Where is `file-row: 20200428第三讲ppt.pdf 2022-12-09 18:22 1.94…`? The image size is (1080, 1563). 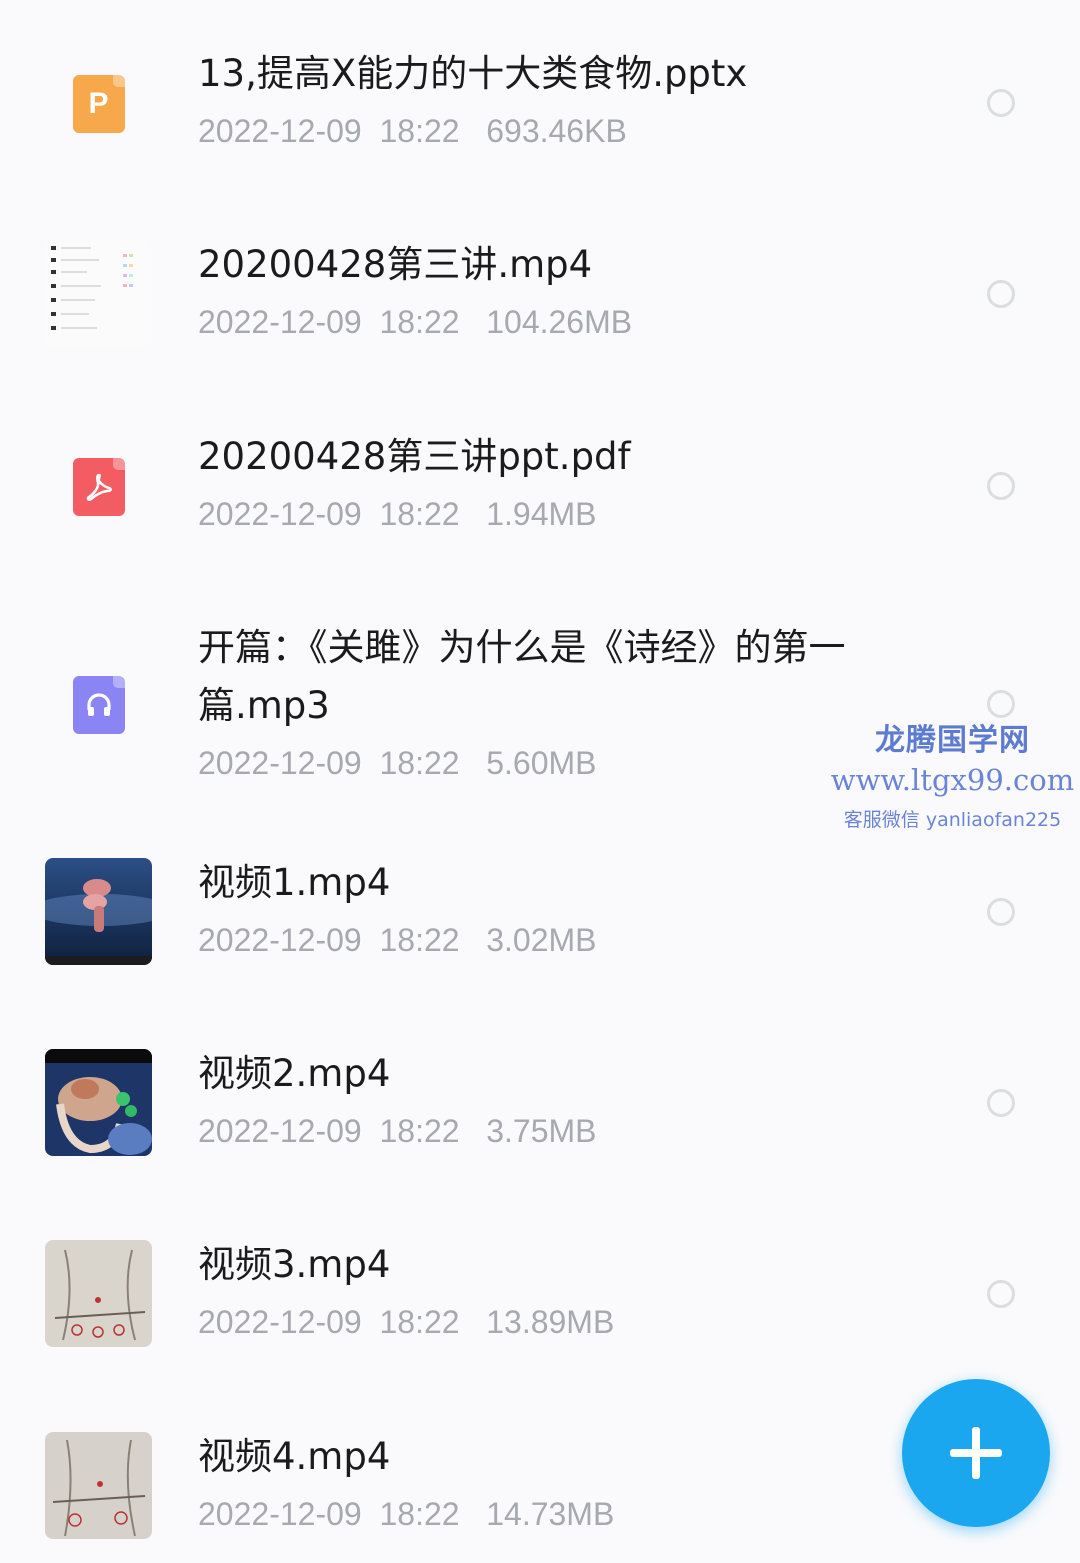 file-row: 20200428第三讲ppt.pdf 2022-12-09 18:22 1.94… is located at coordinates (540, 485).